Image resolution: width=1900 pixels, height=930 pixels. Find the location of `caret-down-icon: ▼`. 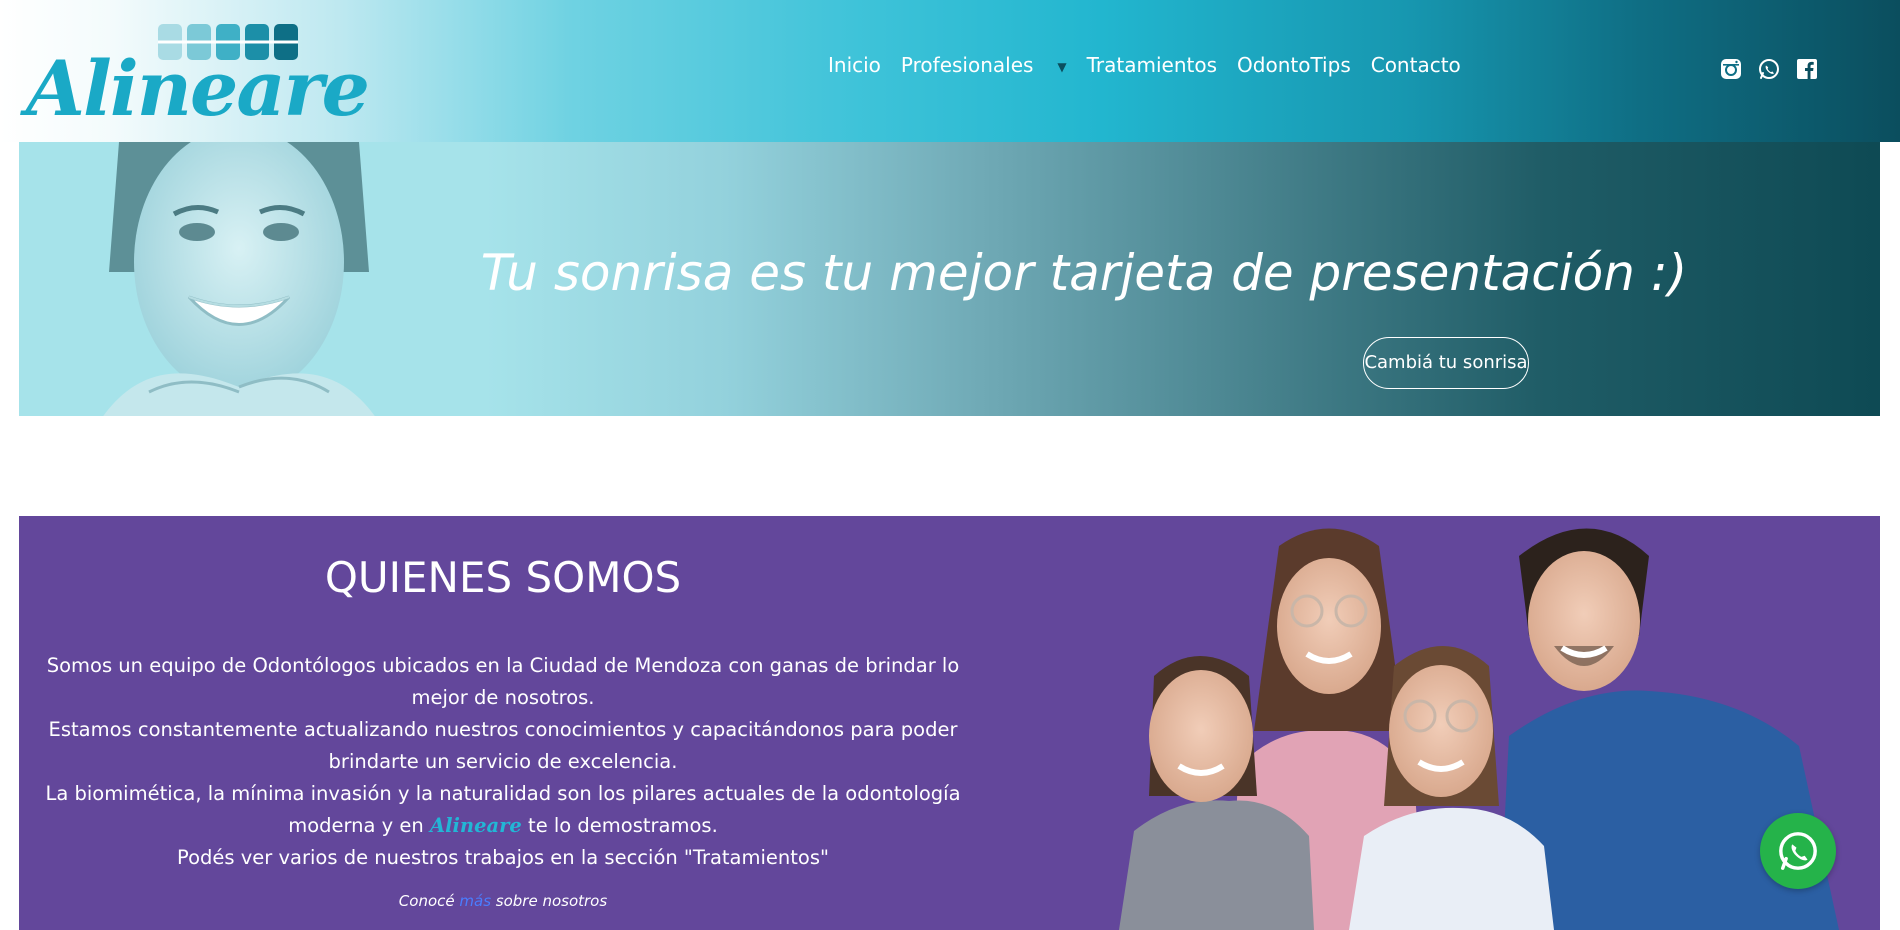

caret-down-icon: ▼ is located at coordinates (1061, 67).